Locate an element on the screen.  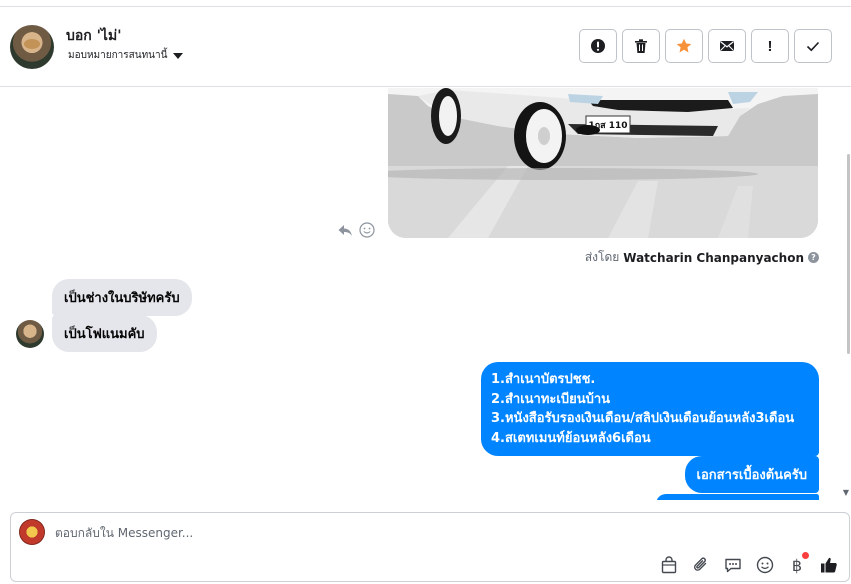
star-icon is located at coordinates (684, 45).